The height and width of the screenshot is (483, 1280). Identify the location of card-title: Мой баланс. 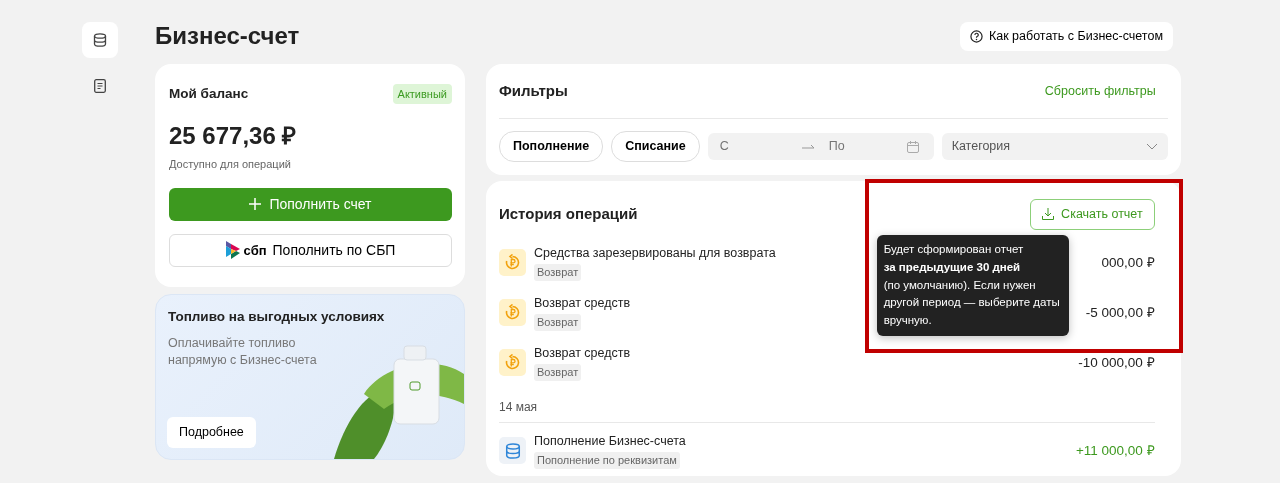
(209, 93).